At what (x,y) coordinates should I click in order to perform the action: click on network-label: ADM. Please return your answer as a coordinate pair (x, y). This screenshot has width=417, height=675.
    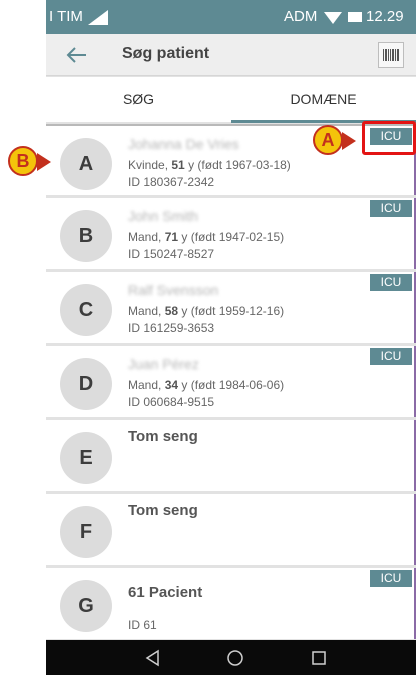
    Looking at the image, I should click on (301, 16).